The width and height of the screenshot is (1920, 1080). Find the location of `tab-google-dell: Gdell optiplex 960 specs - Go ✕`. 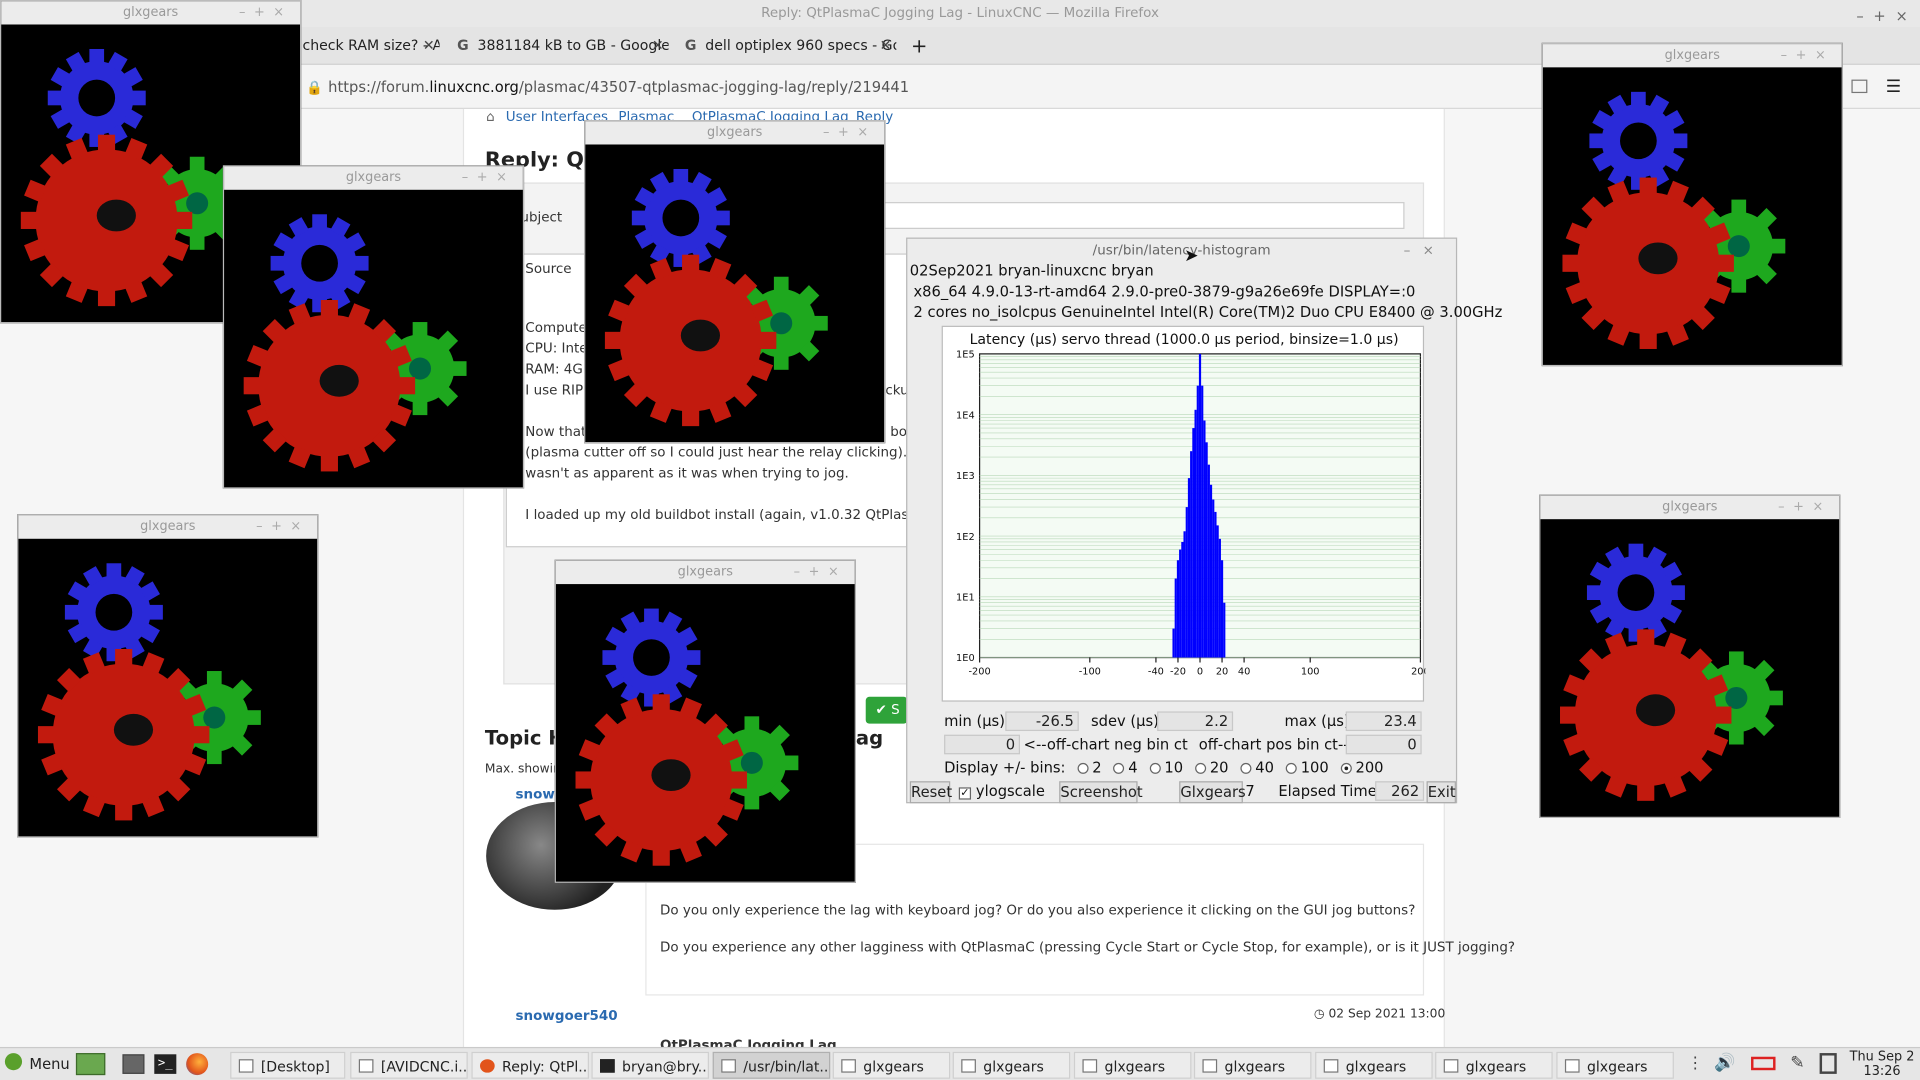

tab-google-dell: Gdell optiplex 960 specs - Go ✕ is located at coordinates (790, 46).